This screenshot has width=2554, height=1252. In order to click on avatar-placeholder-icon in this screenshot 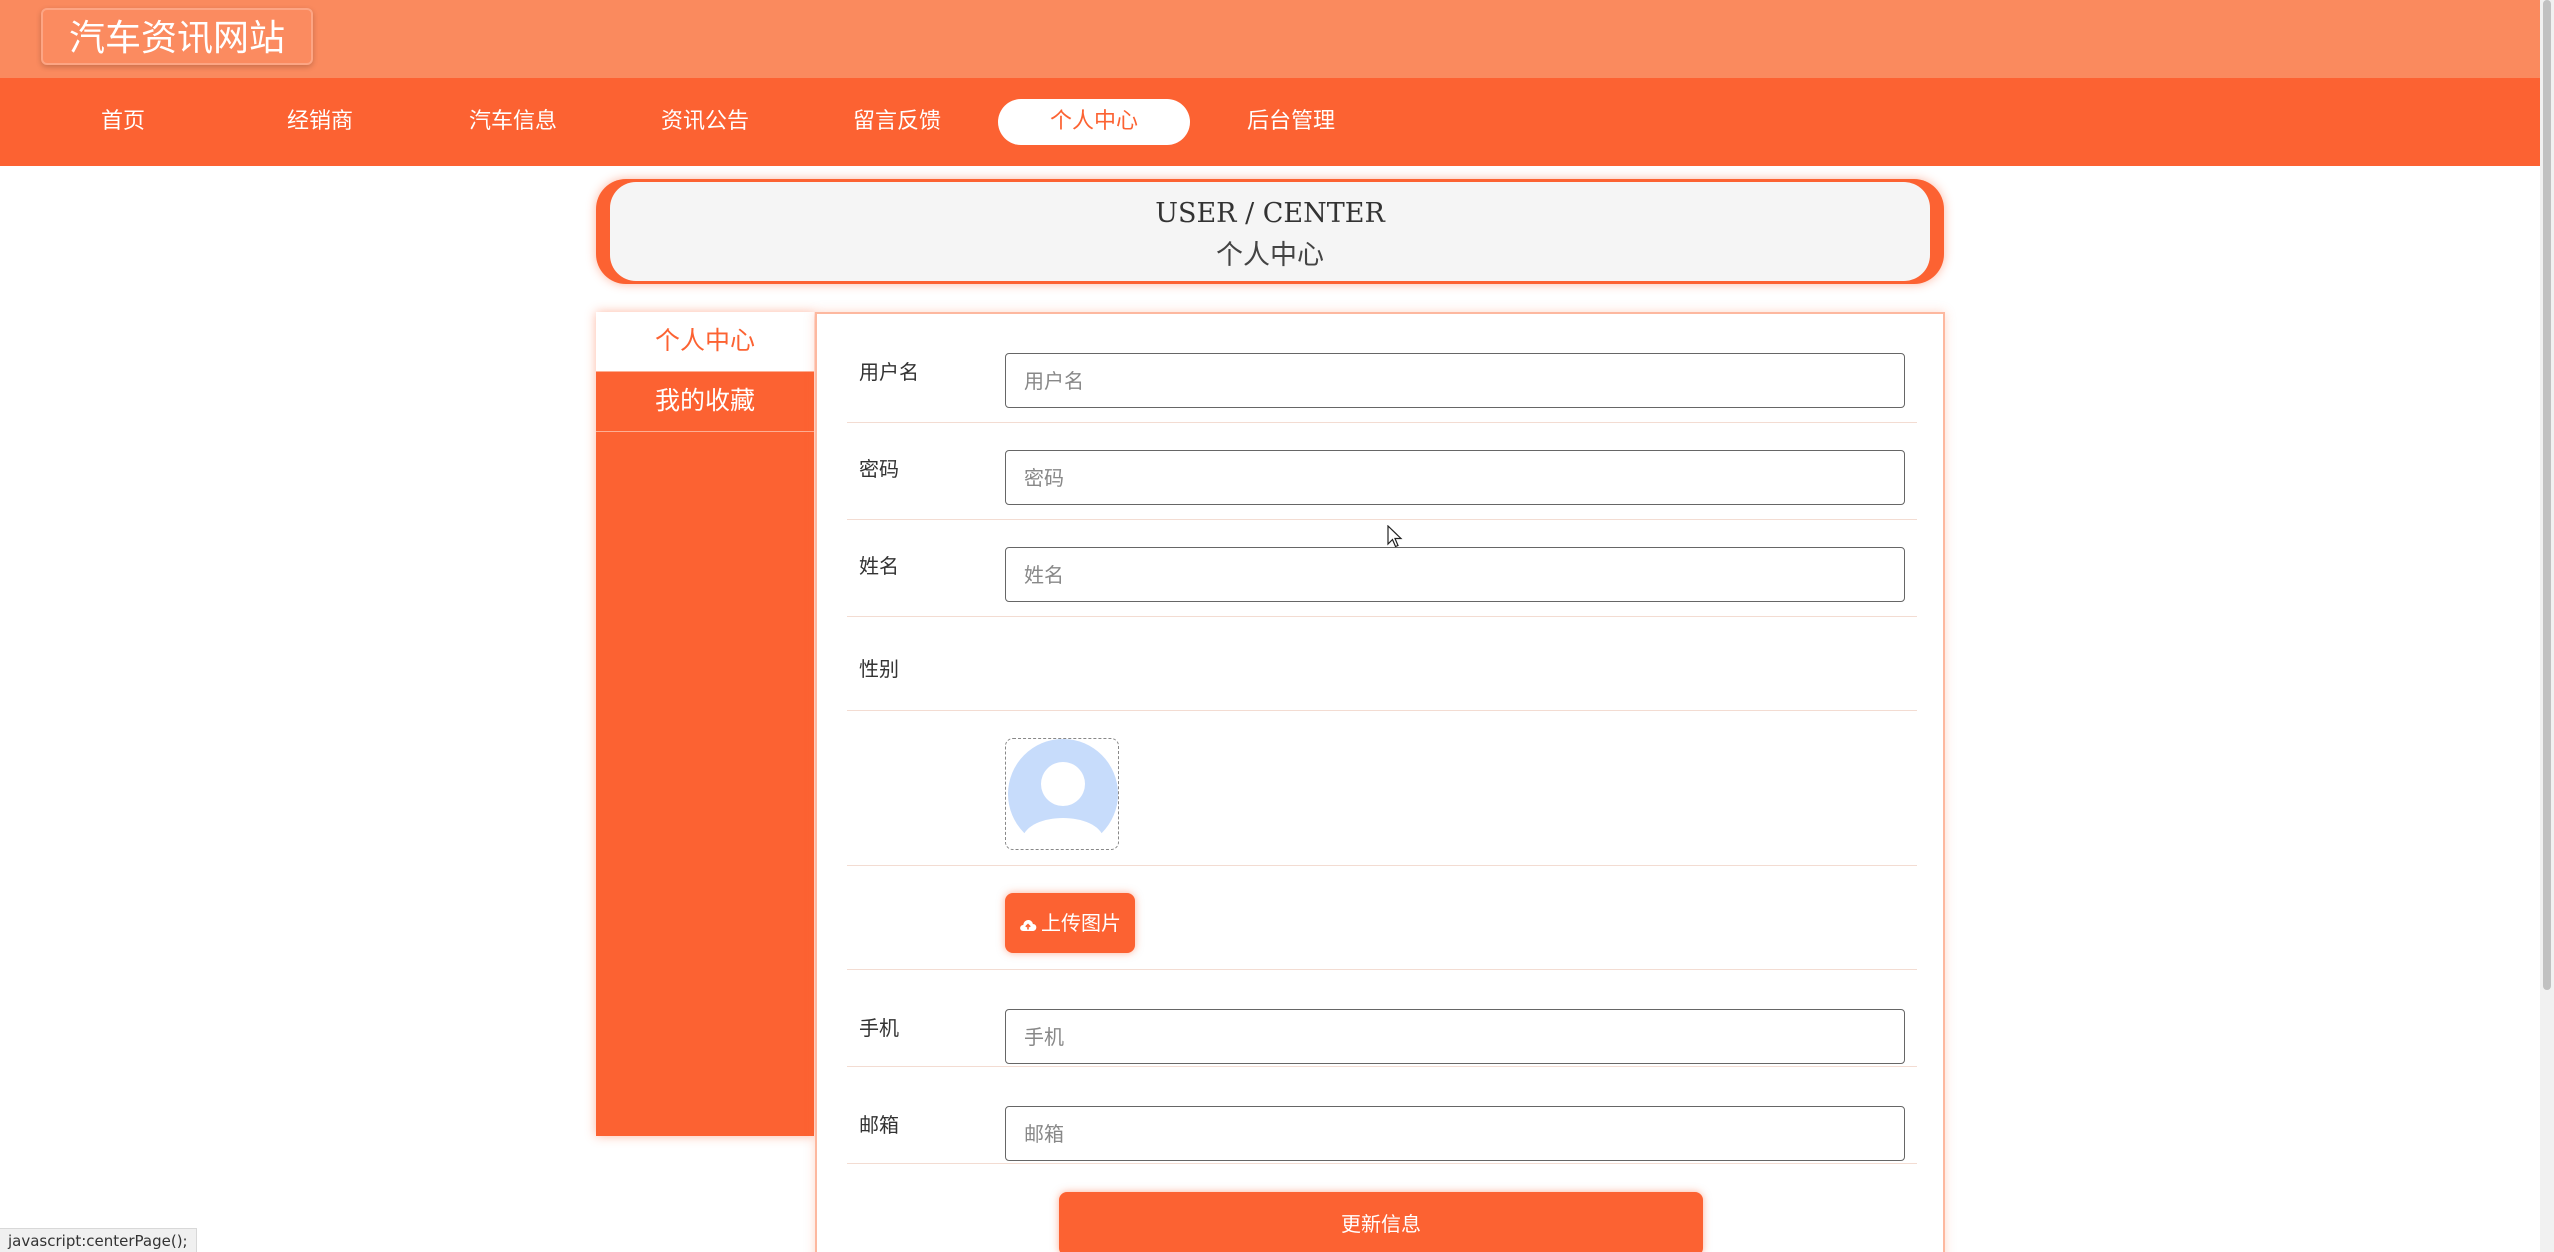, I will do `click(1063, 794)`.